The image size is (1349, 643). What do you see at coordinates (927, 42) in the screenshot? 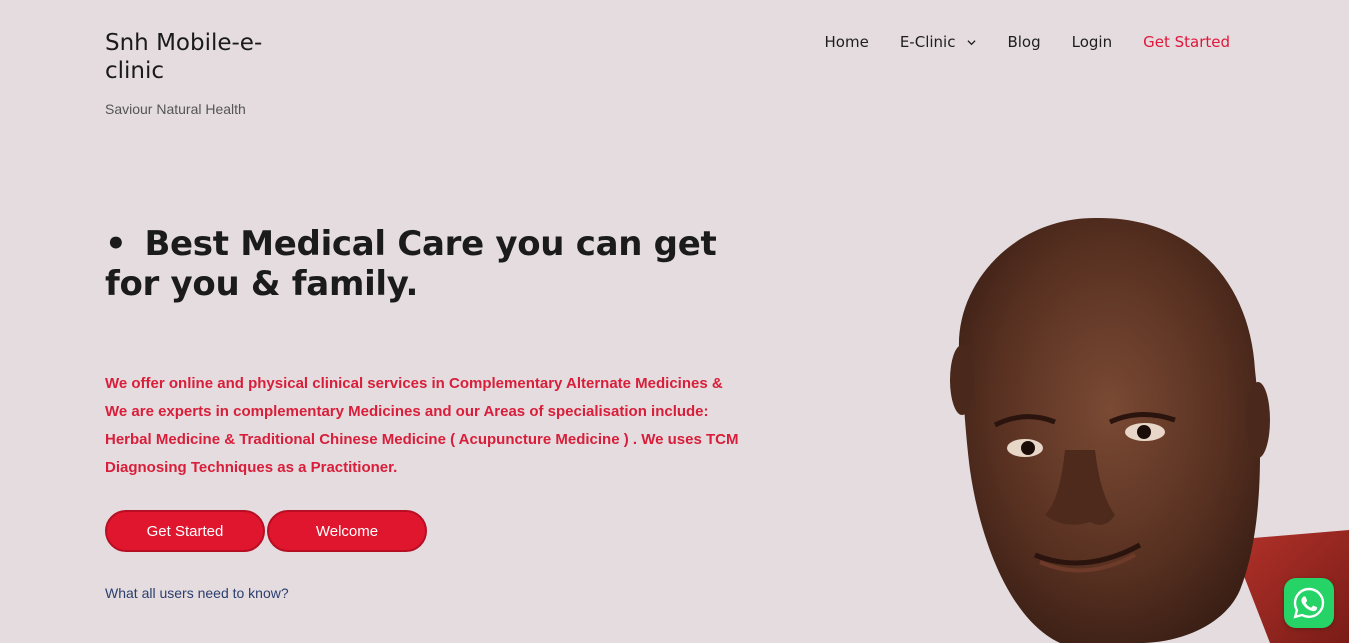
I see `nav-item-label: E-Clinic` at bounding box center [927, 42].